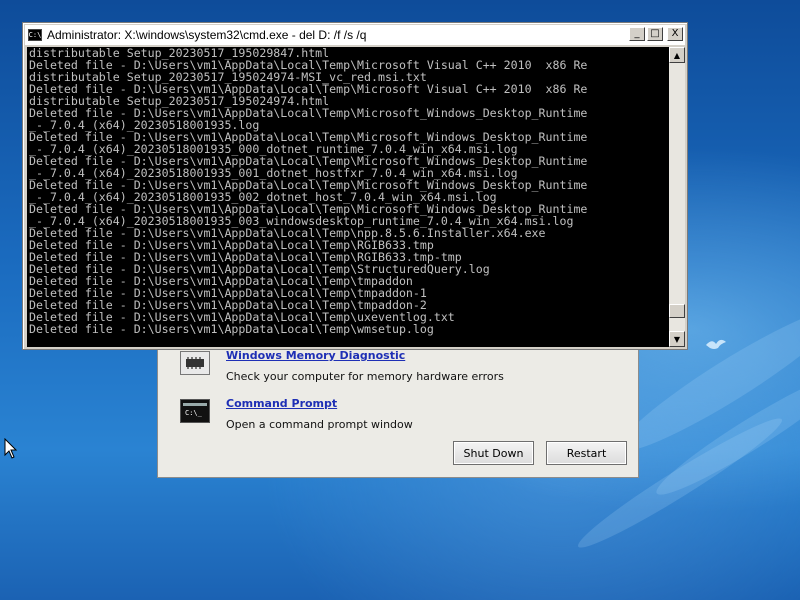  What do you see at coordinates (319, 404) in the screenshot?
I see `command-prompt-link: Command Prompt` at bounding box center [319, 404].